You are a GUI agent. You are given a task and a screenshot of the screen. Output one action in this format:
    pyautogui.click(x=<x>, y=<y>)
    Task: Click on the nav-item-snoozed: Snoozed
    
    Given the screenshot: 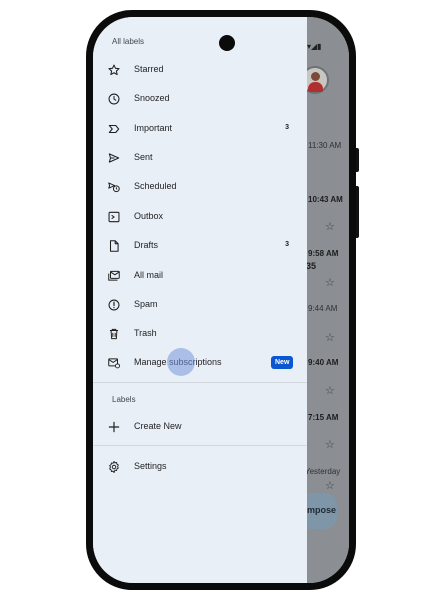 What is the action you would take?
    pyautogui.click(x=200, y=99)
    